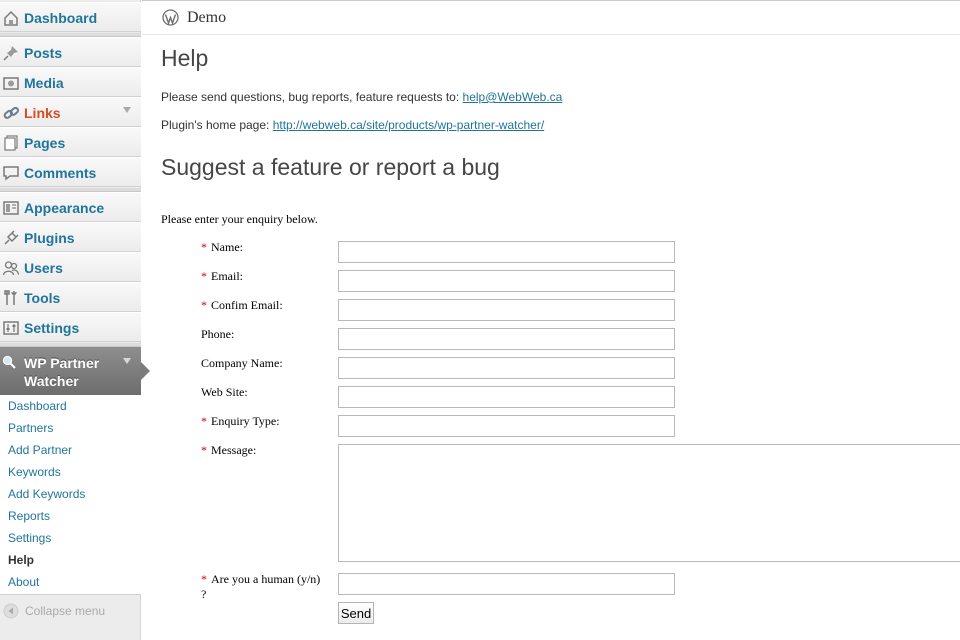  I want to click on comment-icon, so click(11, 173).